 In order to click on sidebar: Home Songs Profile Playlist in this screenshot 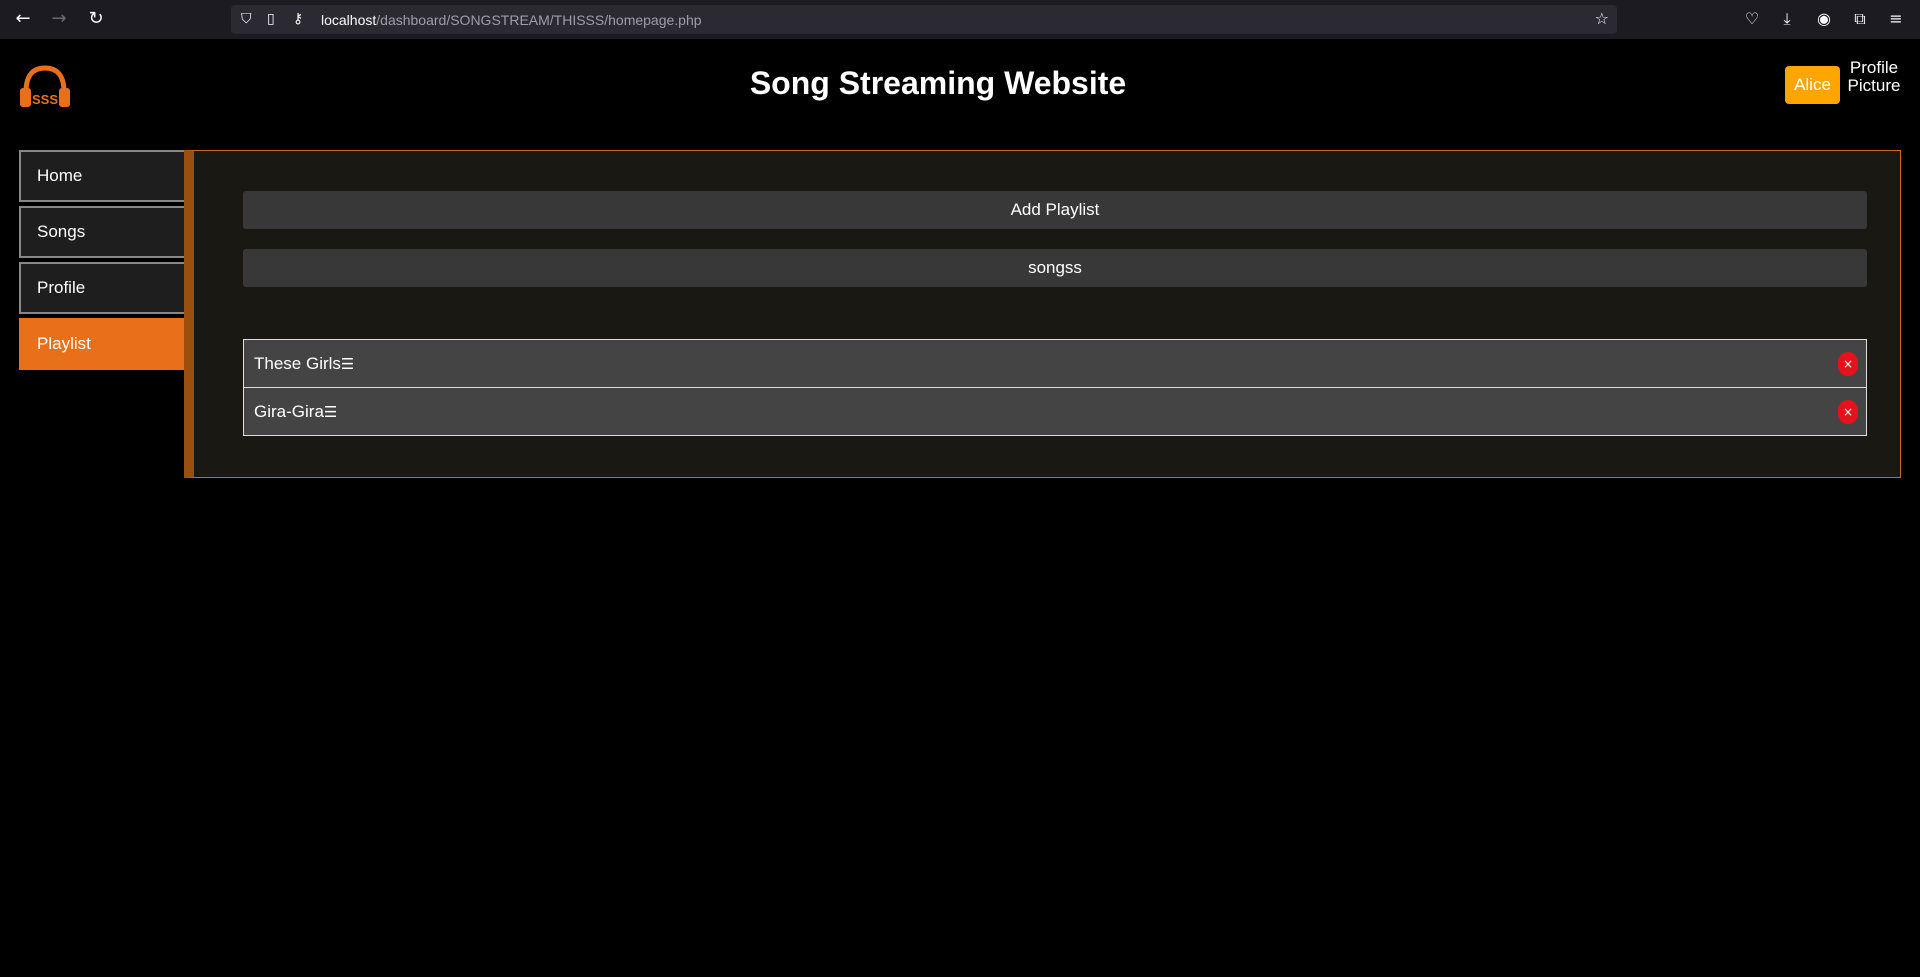, I will do `click(102, 262)`.